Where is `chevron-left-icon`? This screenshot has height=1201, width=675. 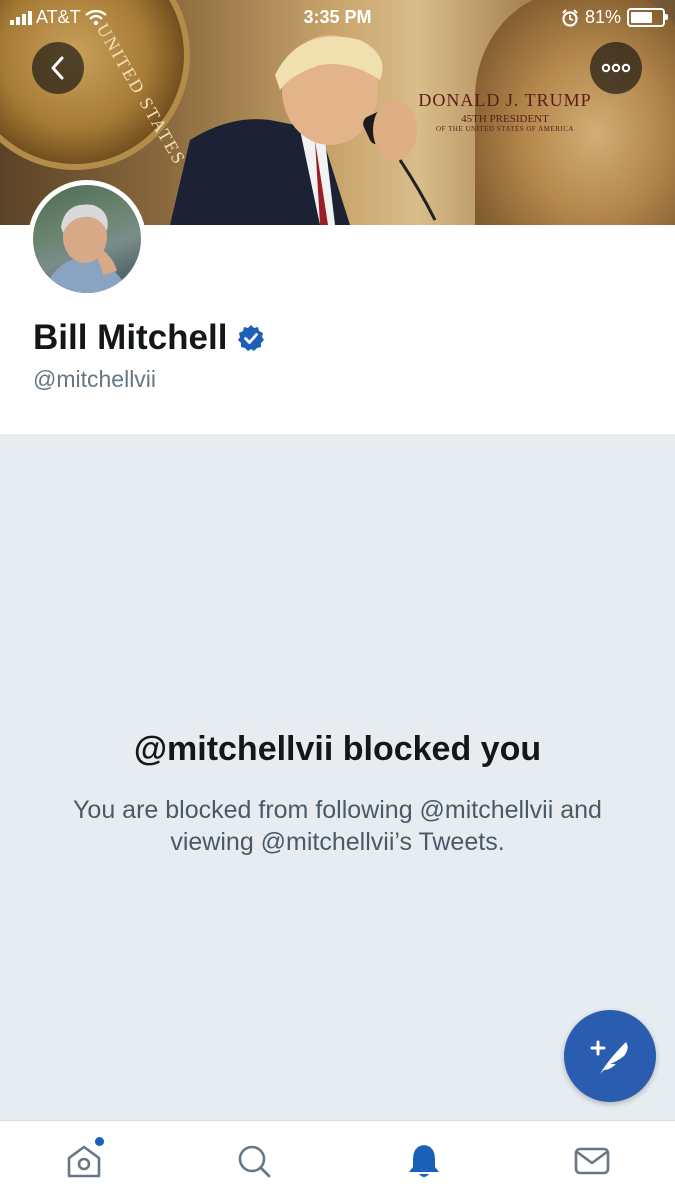 chevron-left-icon is located at coordinates (57, 68).